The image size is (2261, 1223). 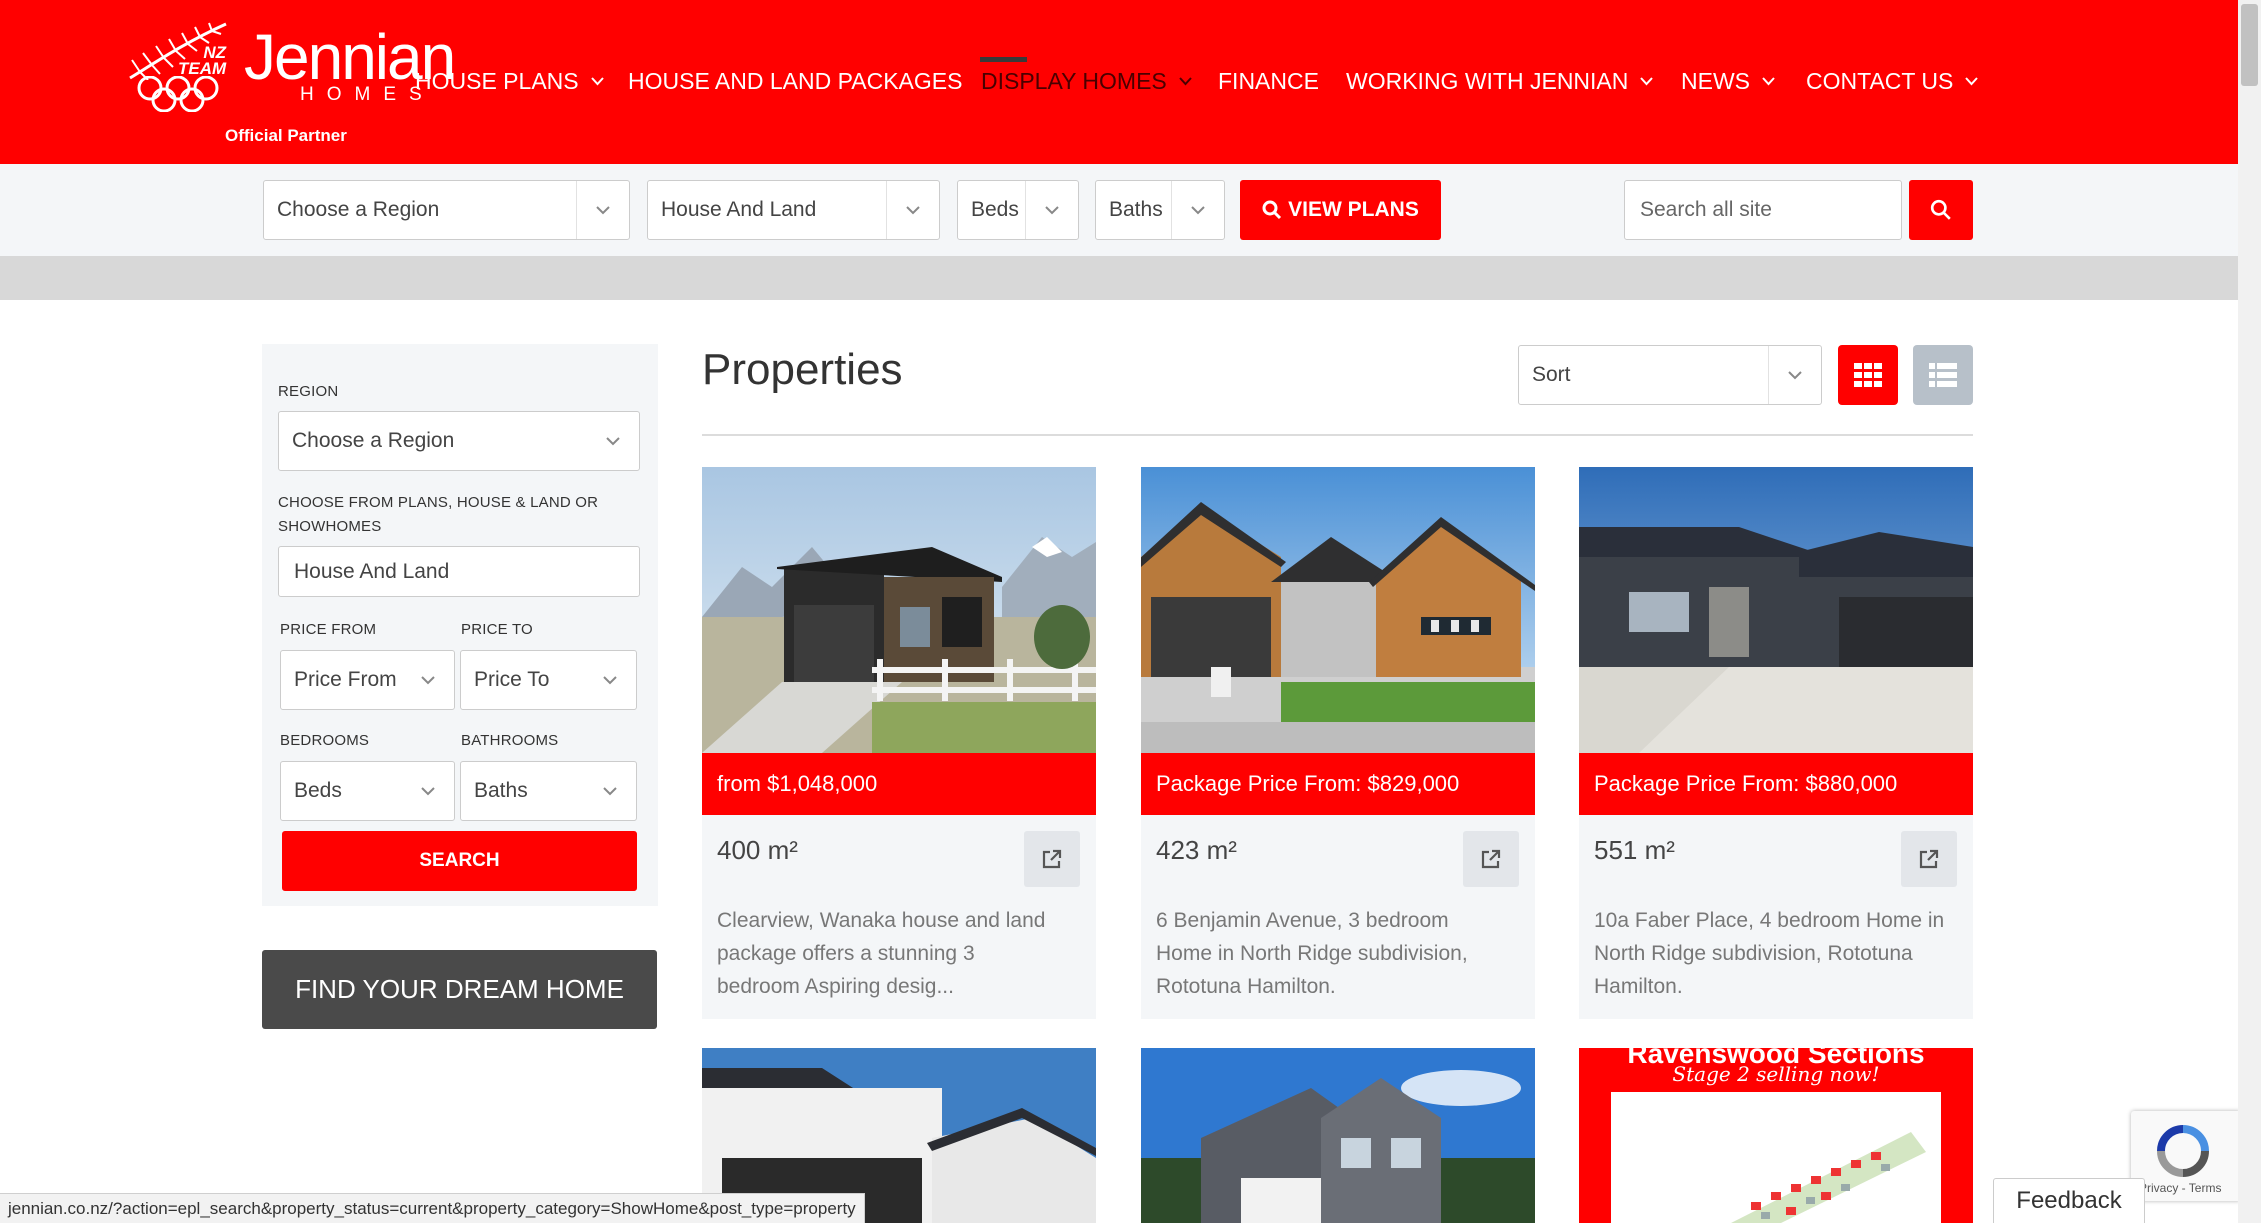 I want to click on search-button-label: SEARCH, so click(x=459, y=860).